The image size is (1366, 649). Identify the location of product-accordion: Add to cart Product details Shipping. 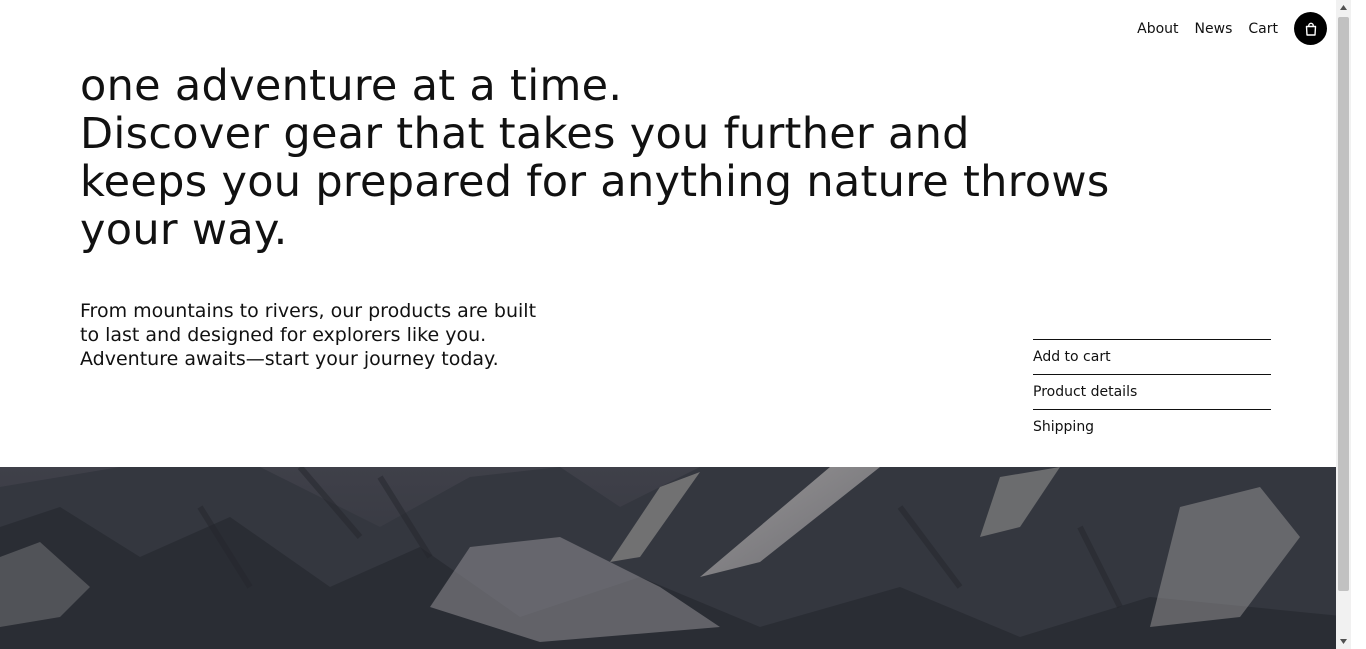
(1152, 391).